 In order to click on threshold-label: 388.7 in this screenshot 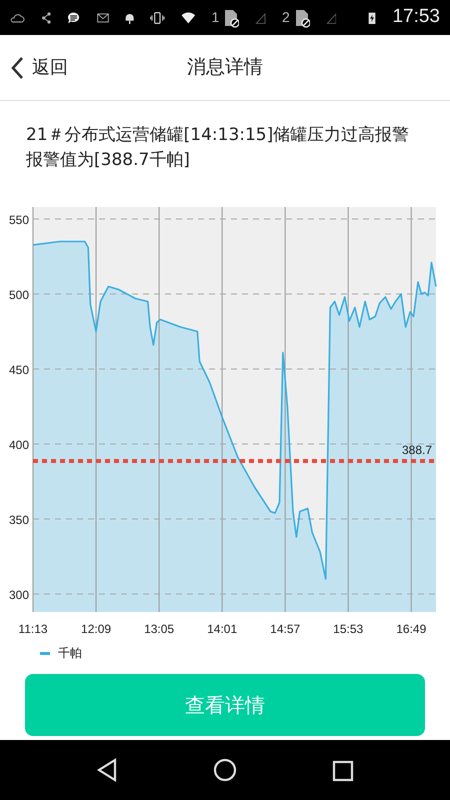, I will do `click(417, 450)`.